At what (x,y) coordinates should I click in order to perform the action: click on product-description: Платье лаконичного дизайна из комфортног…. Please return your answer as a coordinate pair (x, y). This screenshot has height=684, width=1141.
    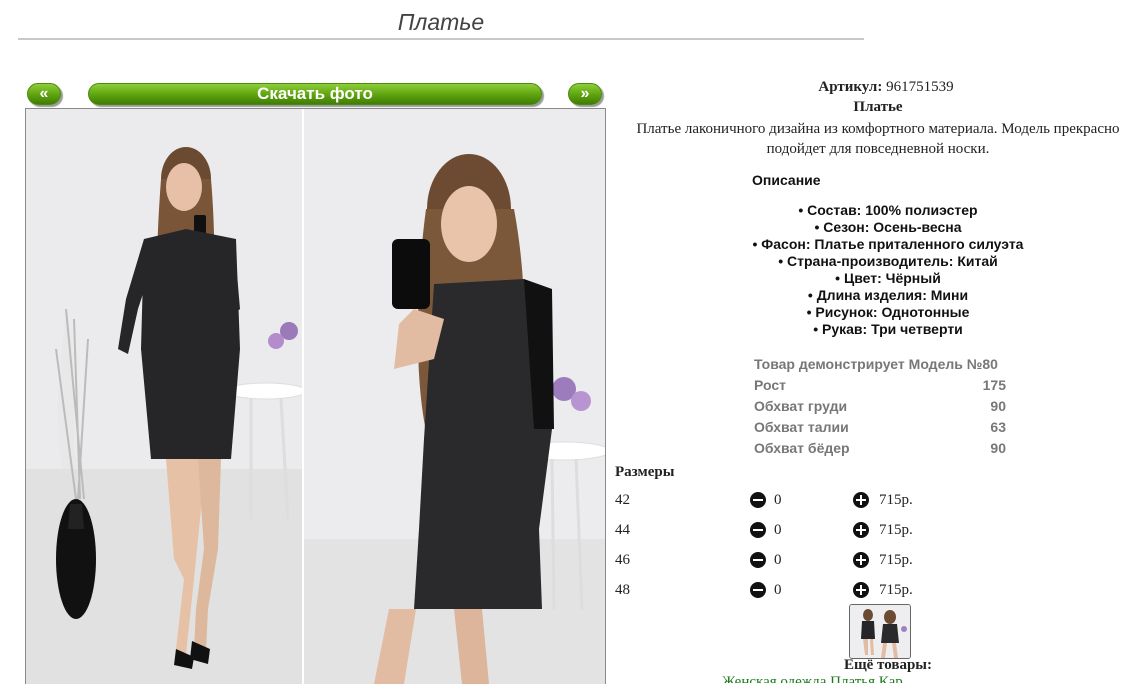
    Looking at the image, I should click on (878, 139).